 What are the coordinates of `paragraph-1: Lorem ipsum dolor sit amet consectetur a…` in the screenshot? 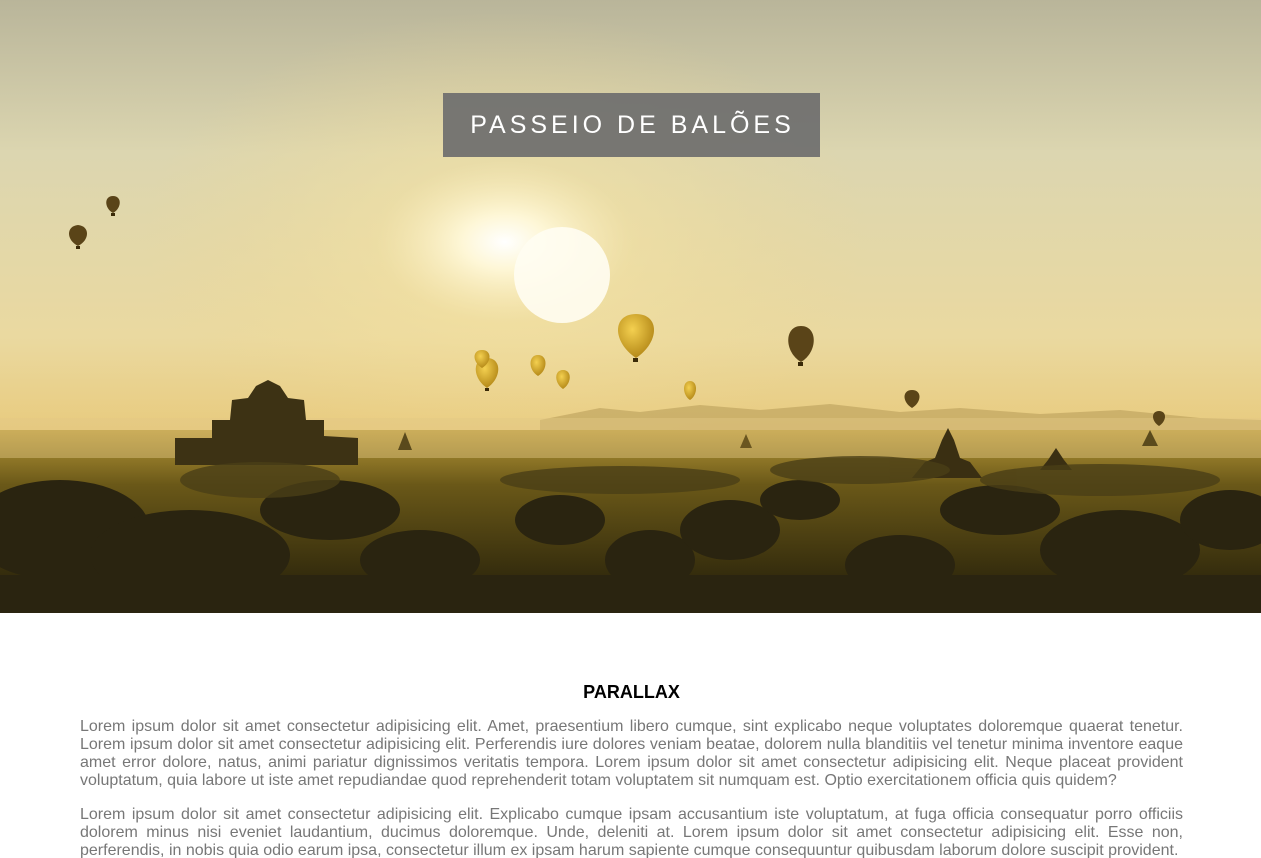 It's located at (631, 753).